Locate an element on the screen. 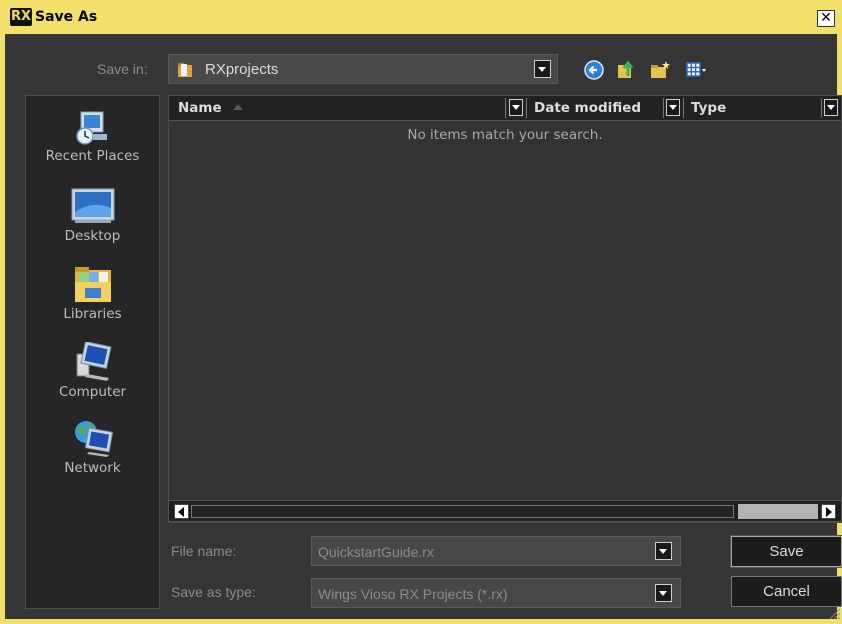  save-in-label-text: Save in: is located at coordinates (122, 69).